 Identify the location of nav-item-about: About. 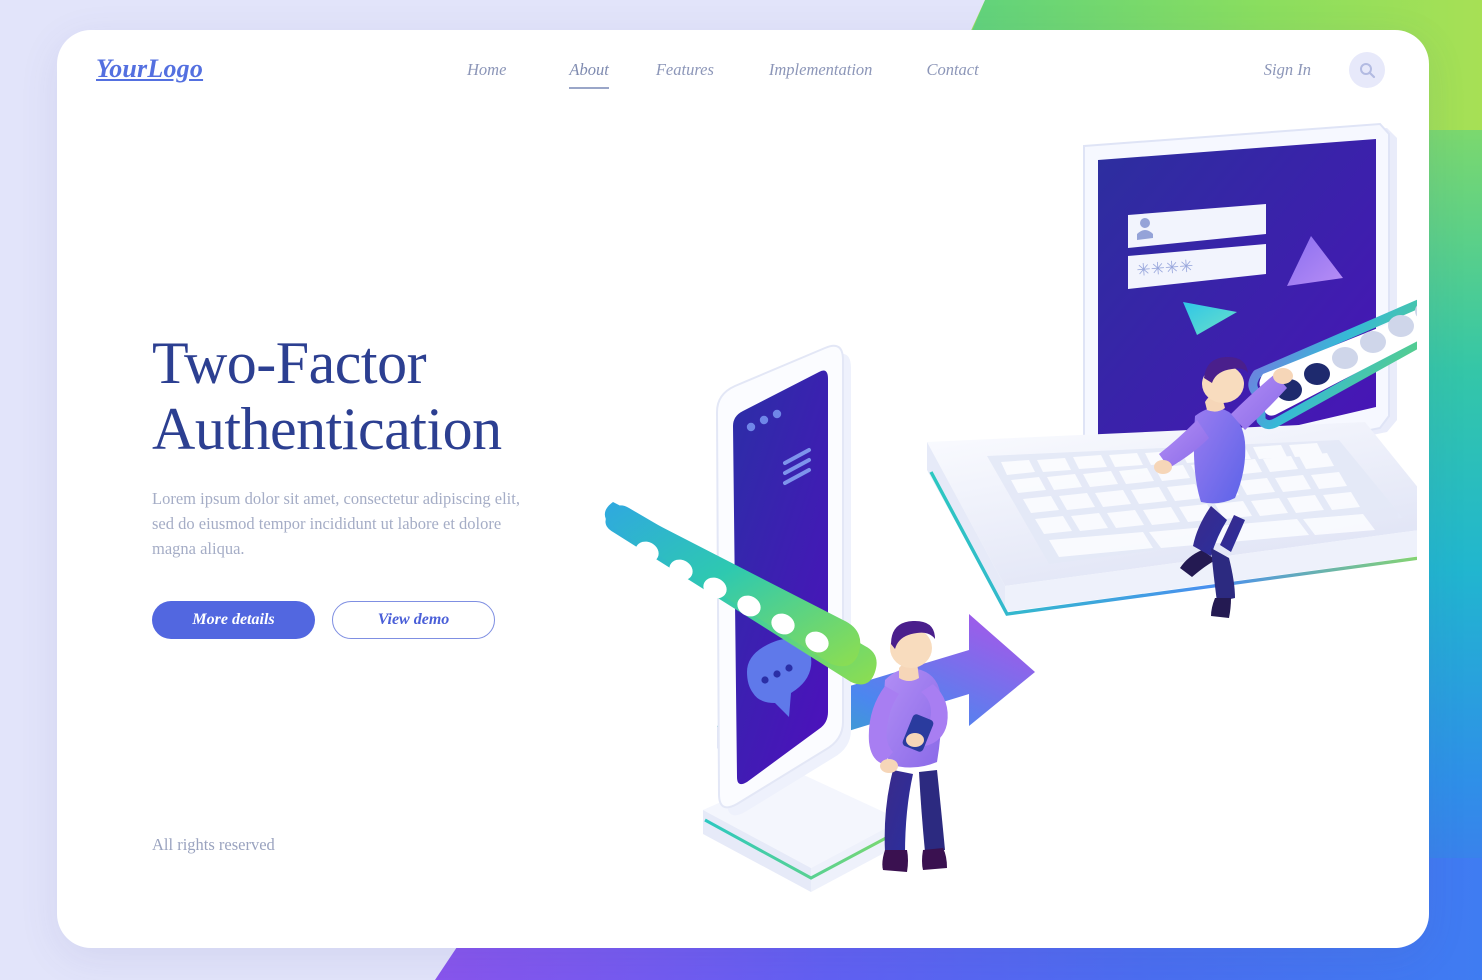
(589, 74).